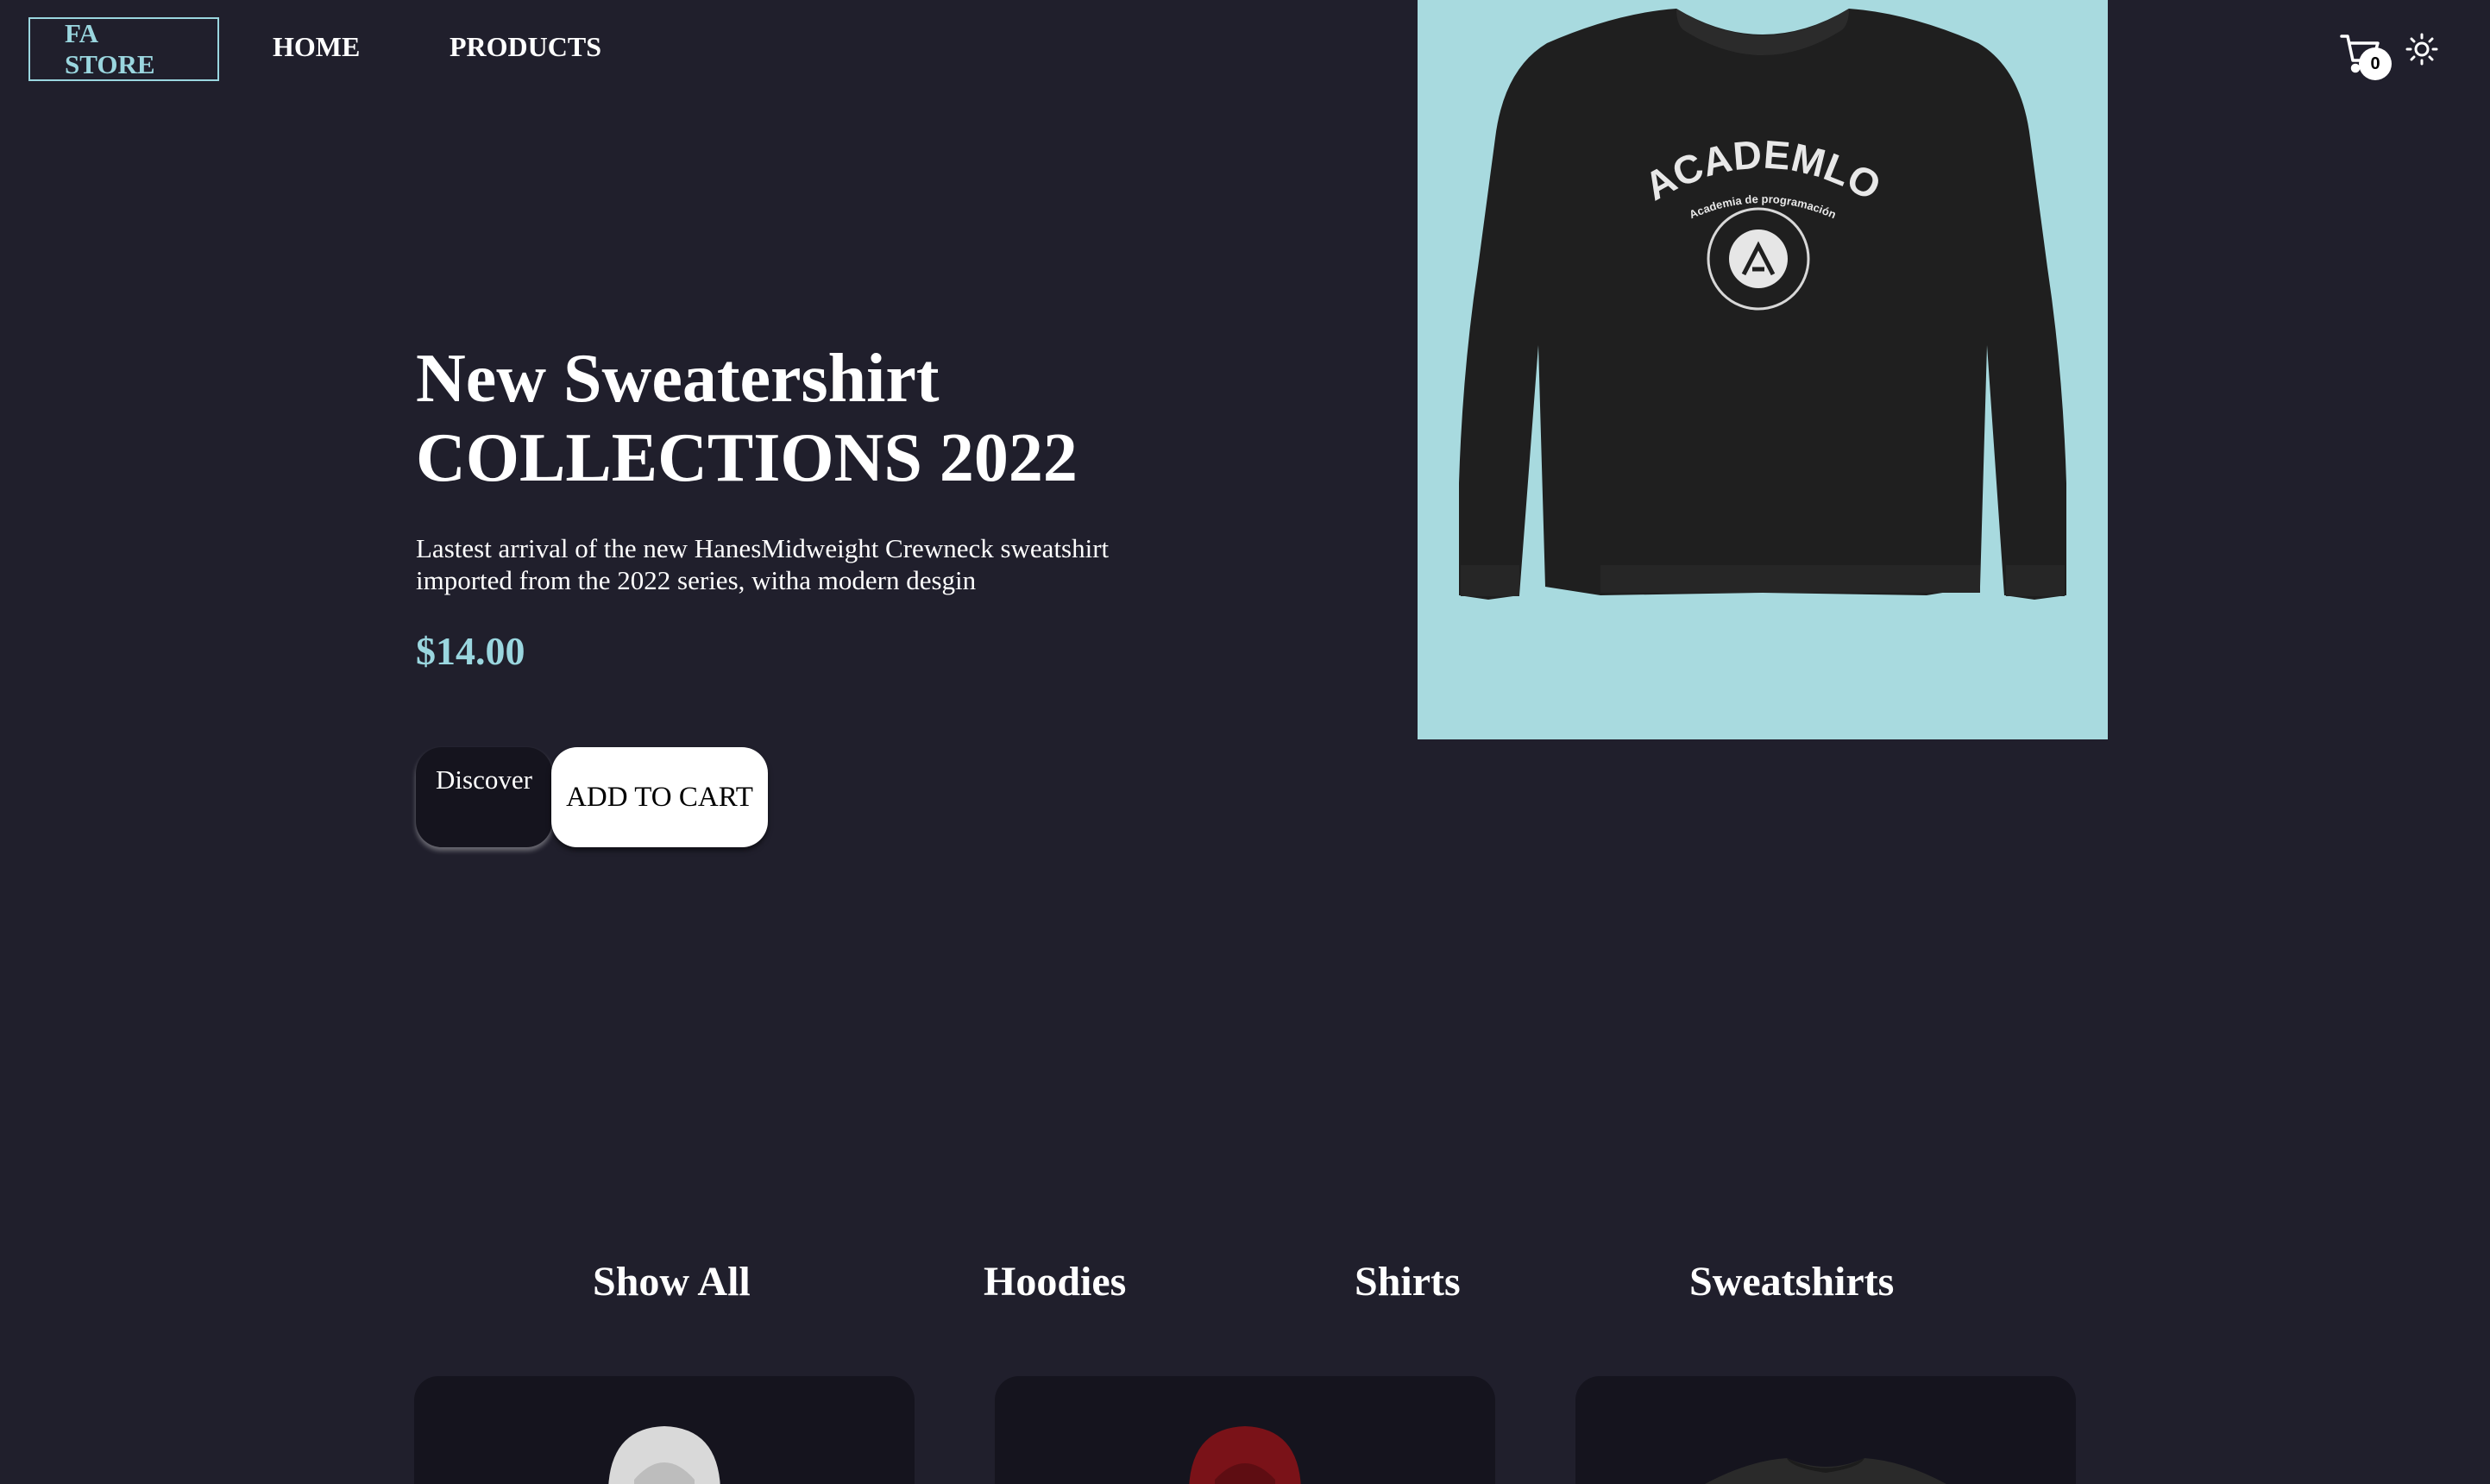  Describe the element at coordinates (1825, 1471) in the screenshot. I see `shirt-image` at that location.